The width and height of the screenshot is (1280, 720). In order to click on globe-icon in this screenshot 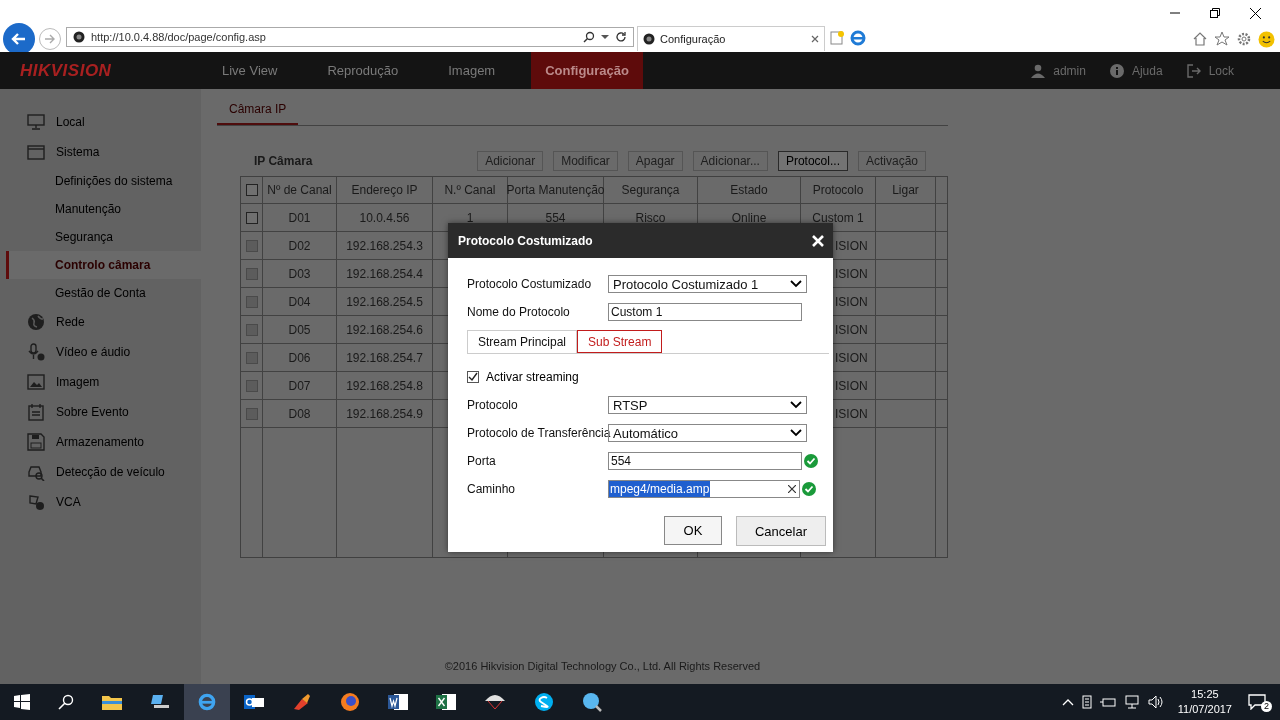, I will do `click(36, 322)`.